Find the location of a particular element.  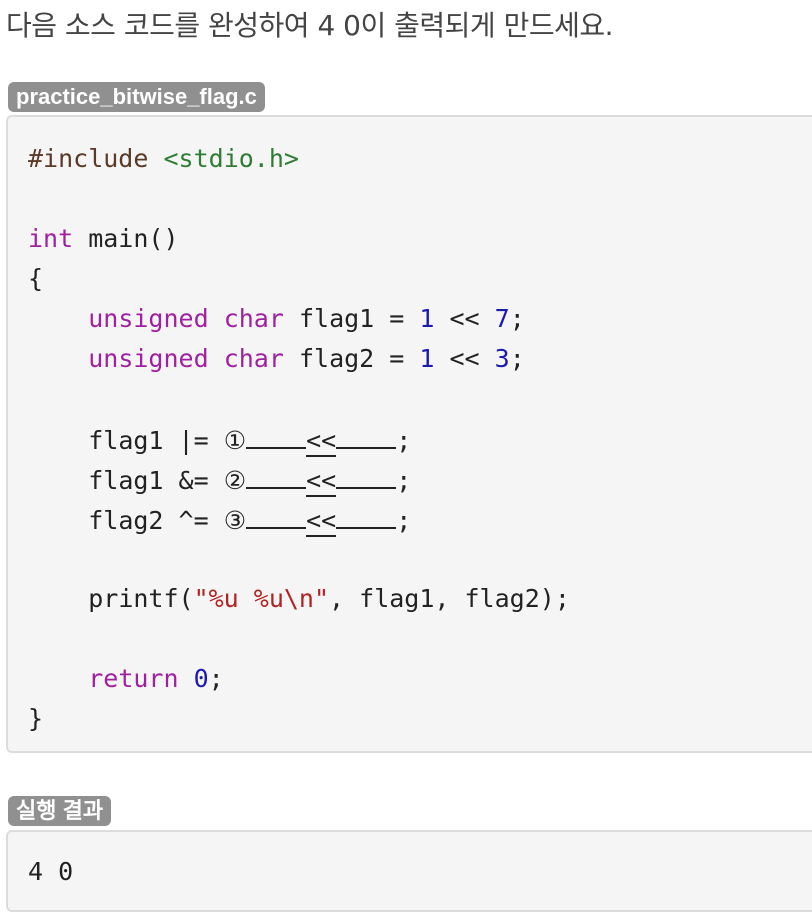

code-line-close-brace: } is located at coordinates (299, 719).